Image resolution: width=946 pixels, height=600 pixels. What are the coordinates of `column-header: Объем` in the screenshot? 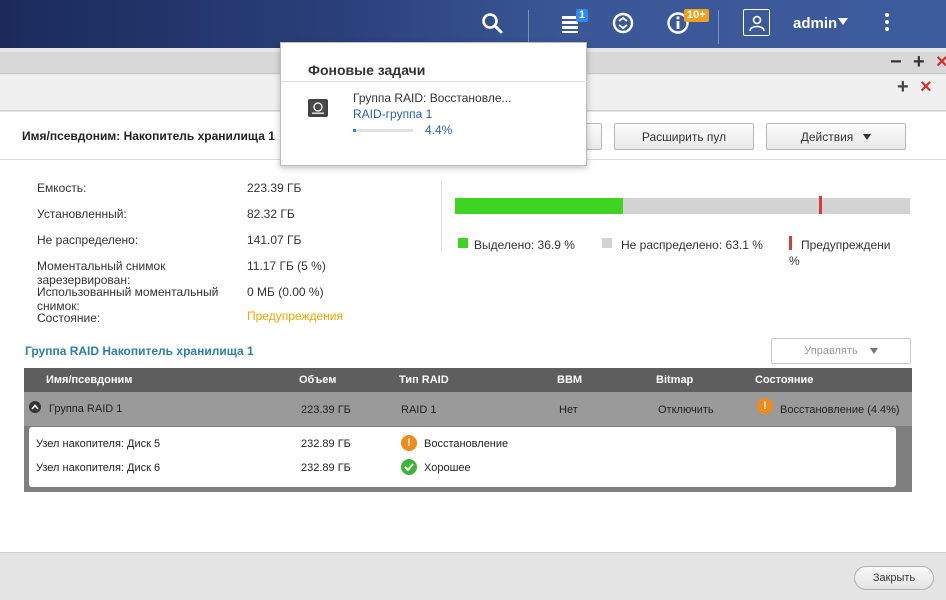 It's located at (317, 380).